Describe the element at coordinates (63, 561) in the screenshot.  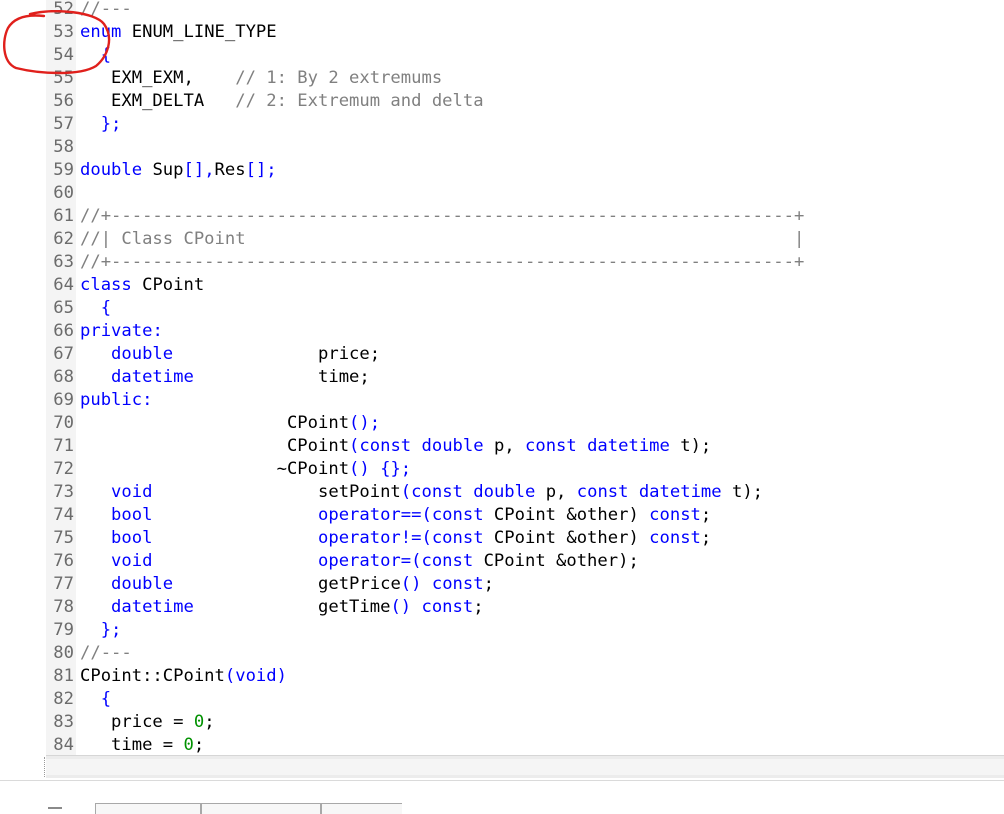
I see `line-number: 76` at that location.